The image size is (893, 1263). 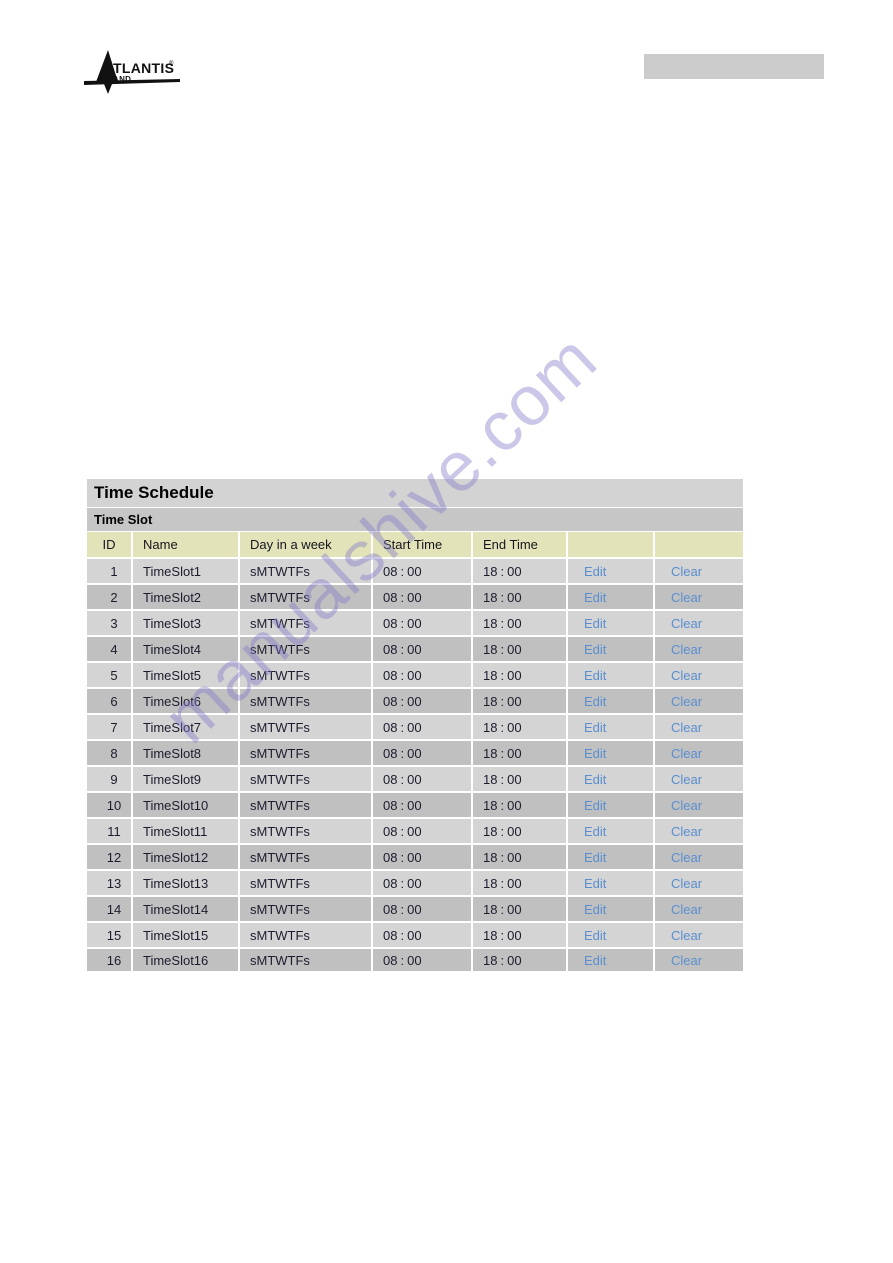 I want to click on column-header-clear, so click(x=699, y=544).